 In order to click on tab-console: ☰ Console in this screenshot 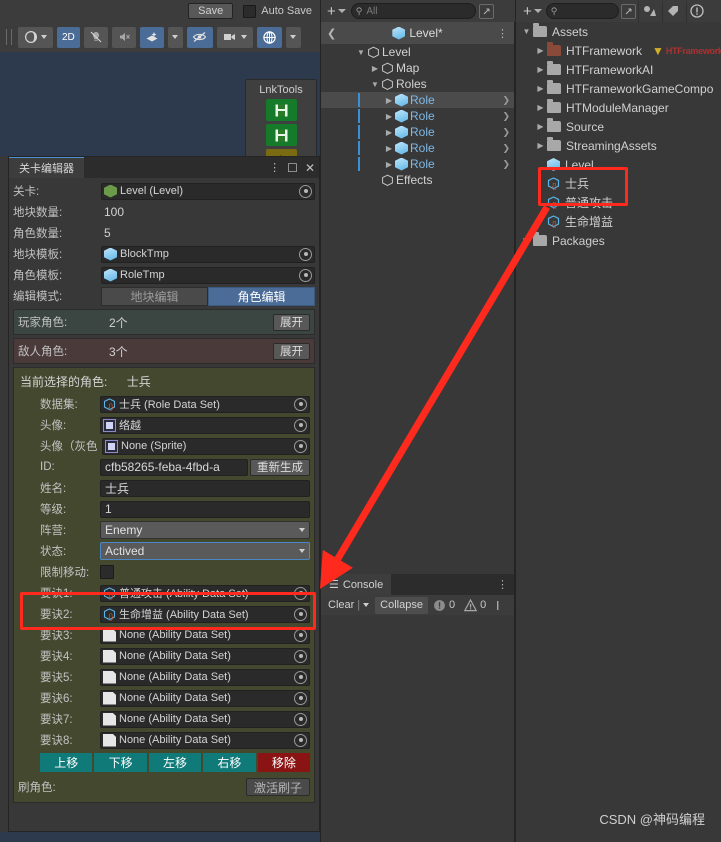, I will do `click(356, 584)`.